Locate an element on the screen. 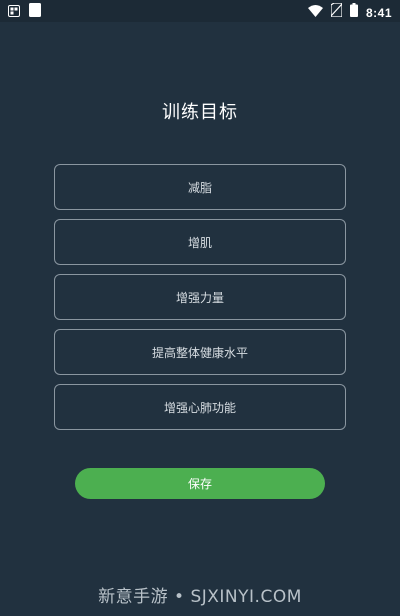  clipboard-icon is located at coordinates (35, 12).